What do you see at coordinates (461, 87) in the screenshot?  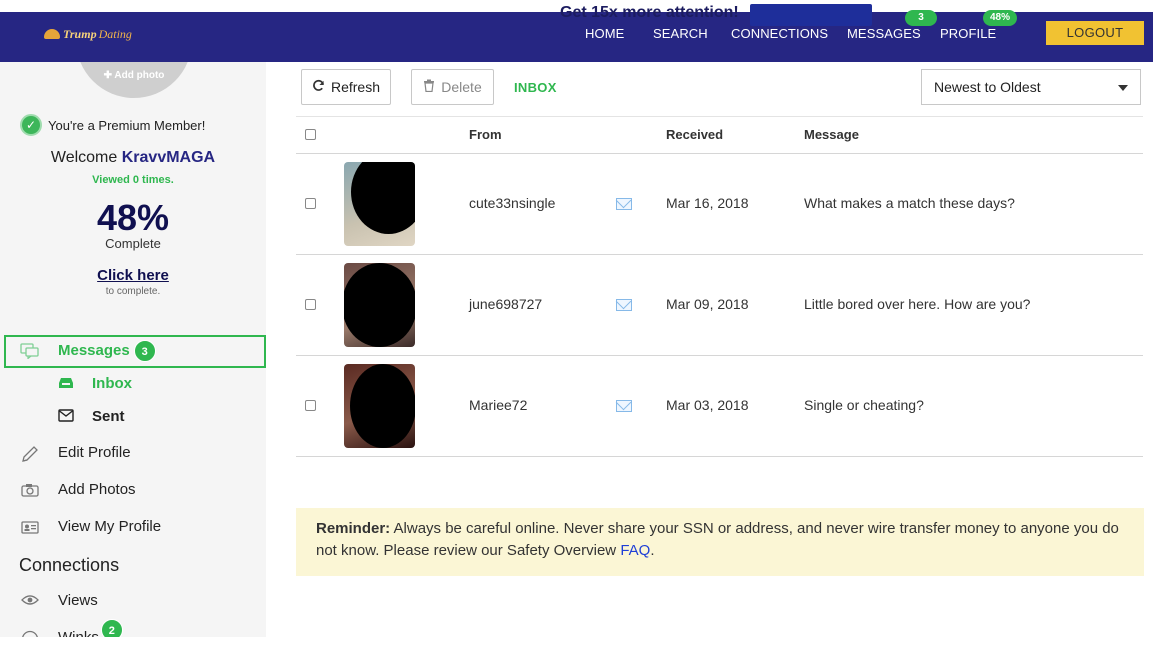 I see `delete-label: Delete` at bounding box center [461, 87].